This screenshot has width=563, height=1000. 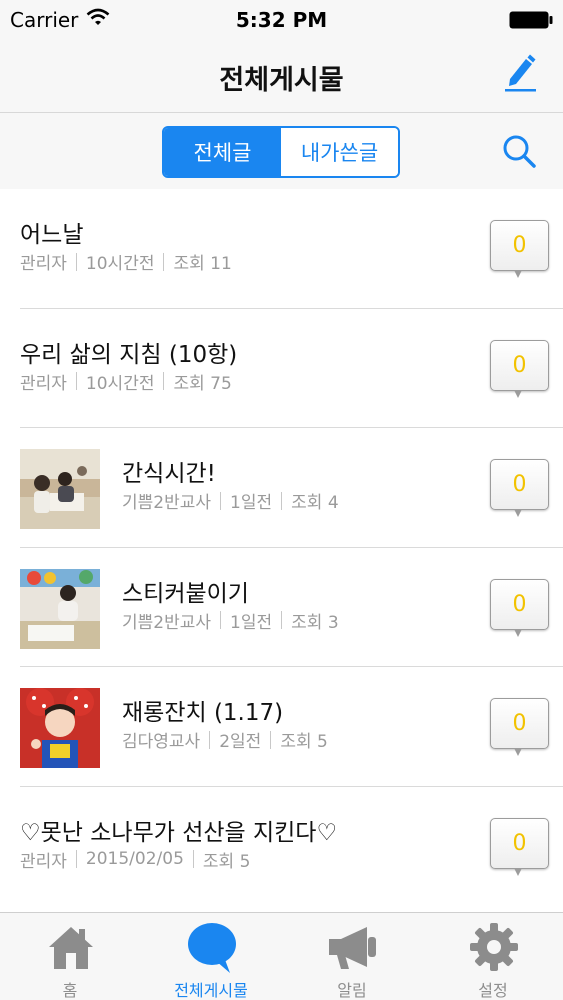 What do you see at coordinates (129, 354) in the screenshot?
I see `post-title: 우리 삶의 지침 (10항)` at bounding box center [129, 354].